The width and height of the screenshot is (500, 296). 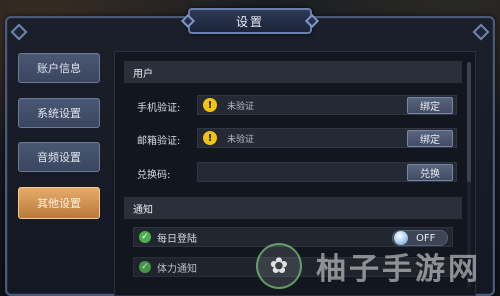 I want to click on sidebar-item-label: 音频设置, so click(x=59, y=157).